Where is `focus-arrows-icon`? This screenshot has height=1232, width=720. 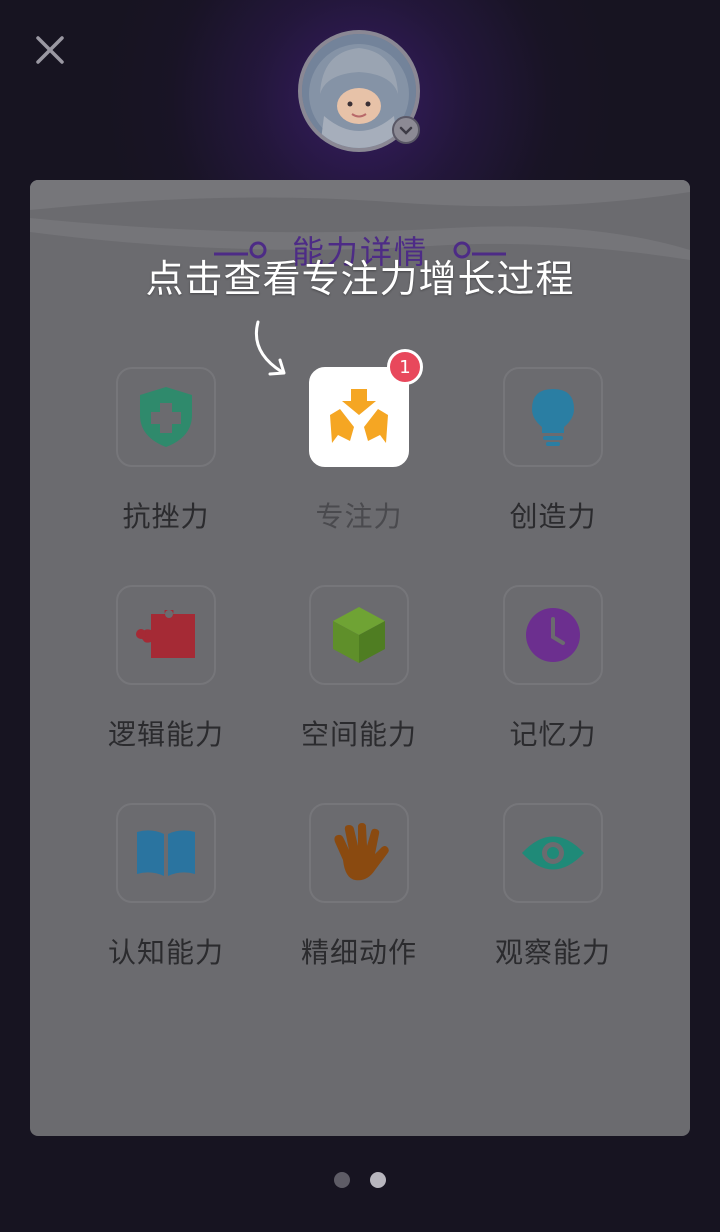
focus-arrows-icon is located at coordinates (359, 416).